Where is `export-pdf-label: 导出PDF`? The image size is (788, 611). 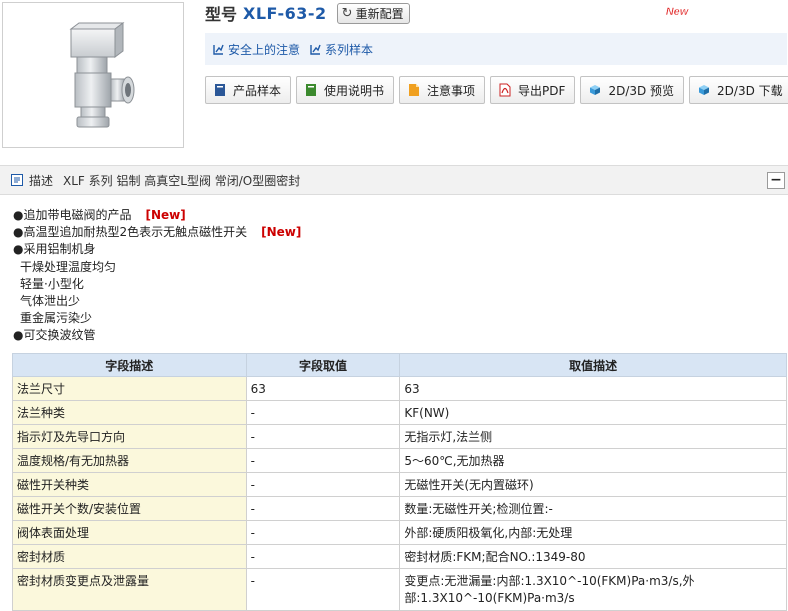
export-pdf-label: 导出PDF is located at coordinates (542, 90).